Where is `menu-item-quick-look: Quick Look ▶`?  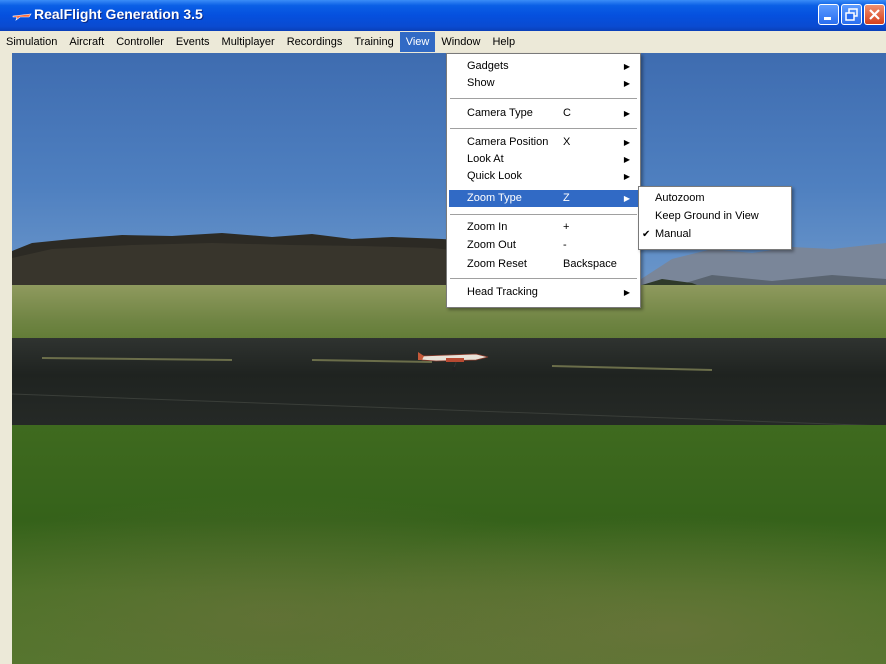 menu-item-quick-look: Quick Look ▶ is located at coordinates (543, 176).